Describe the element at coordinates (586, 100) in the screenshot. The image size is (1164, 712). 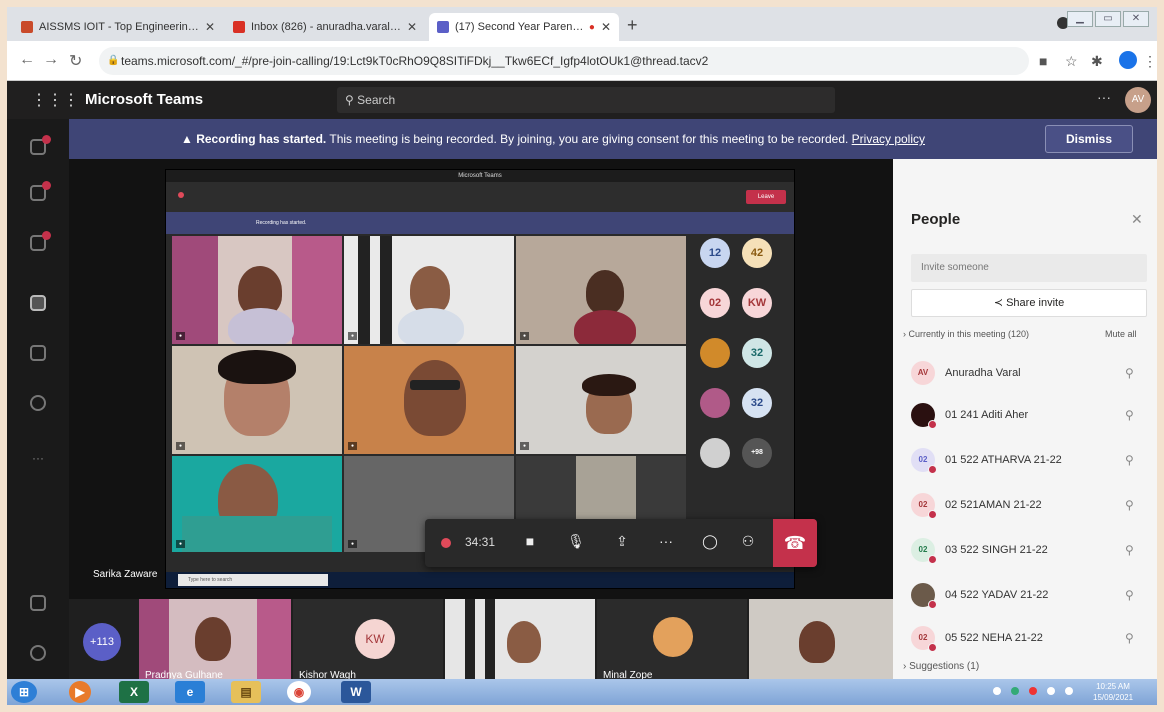
I see `search-input: ⚲ Search` at that location.